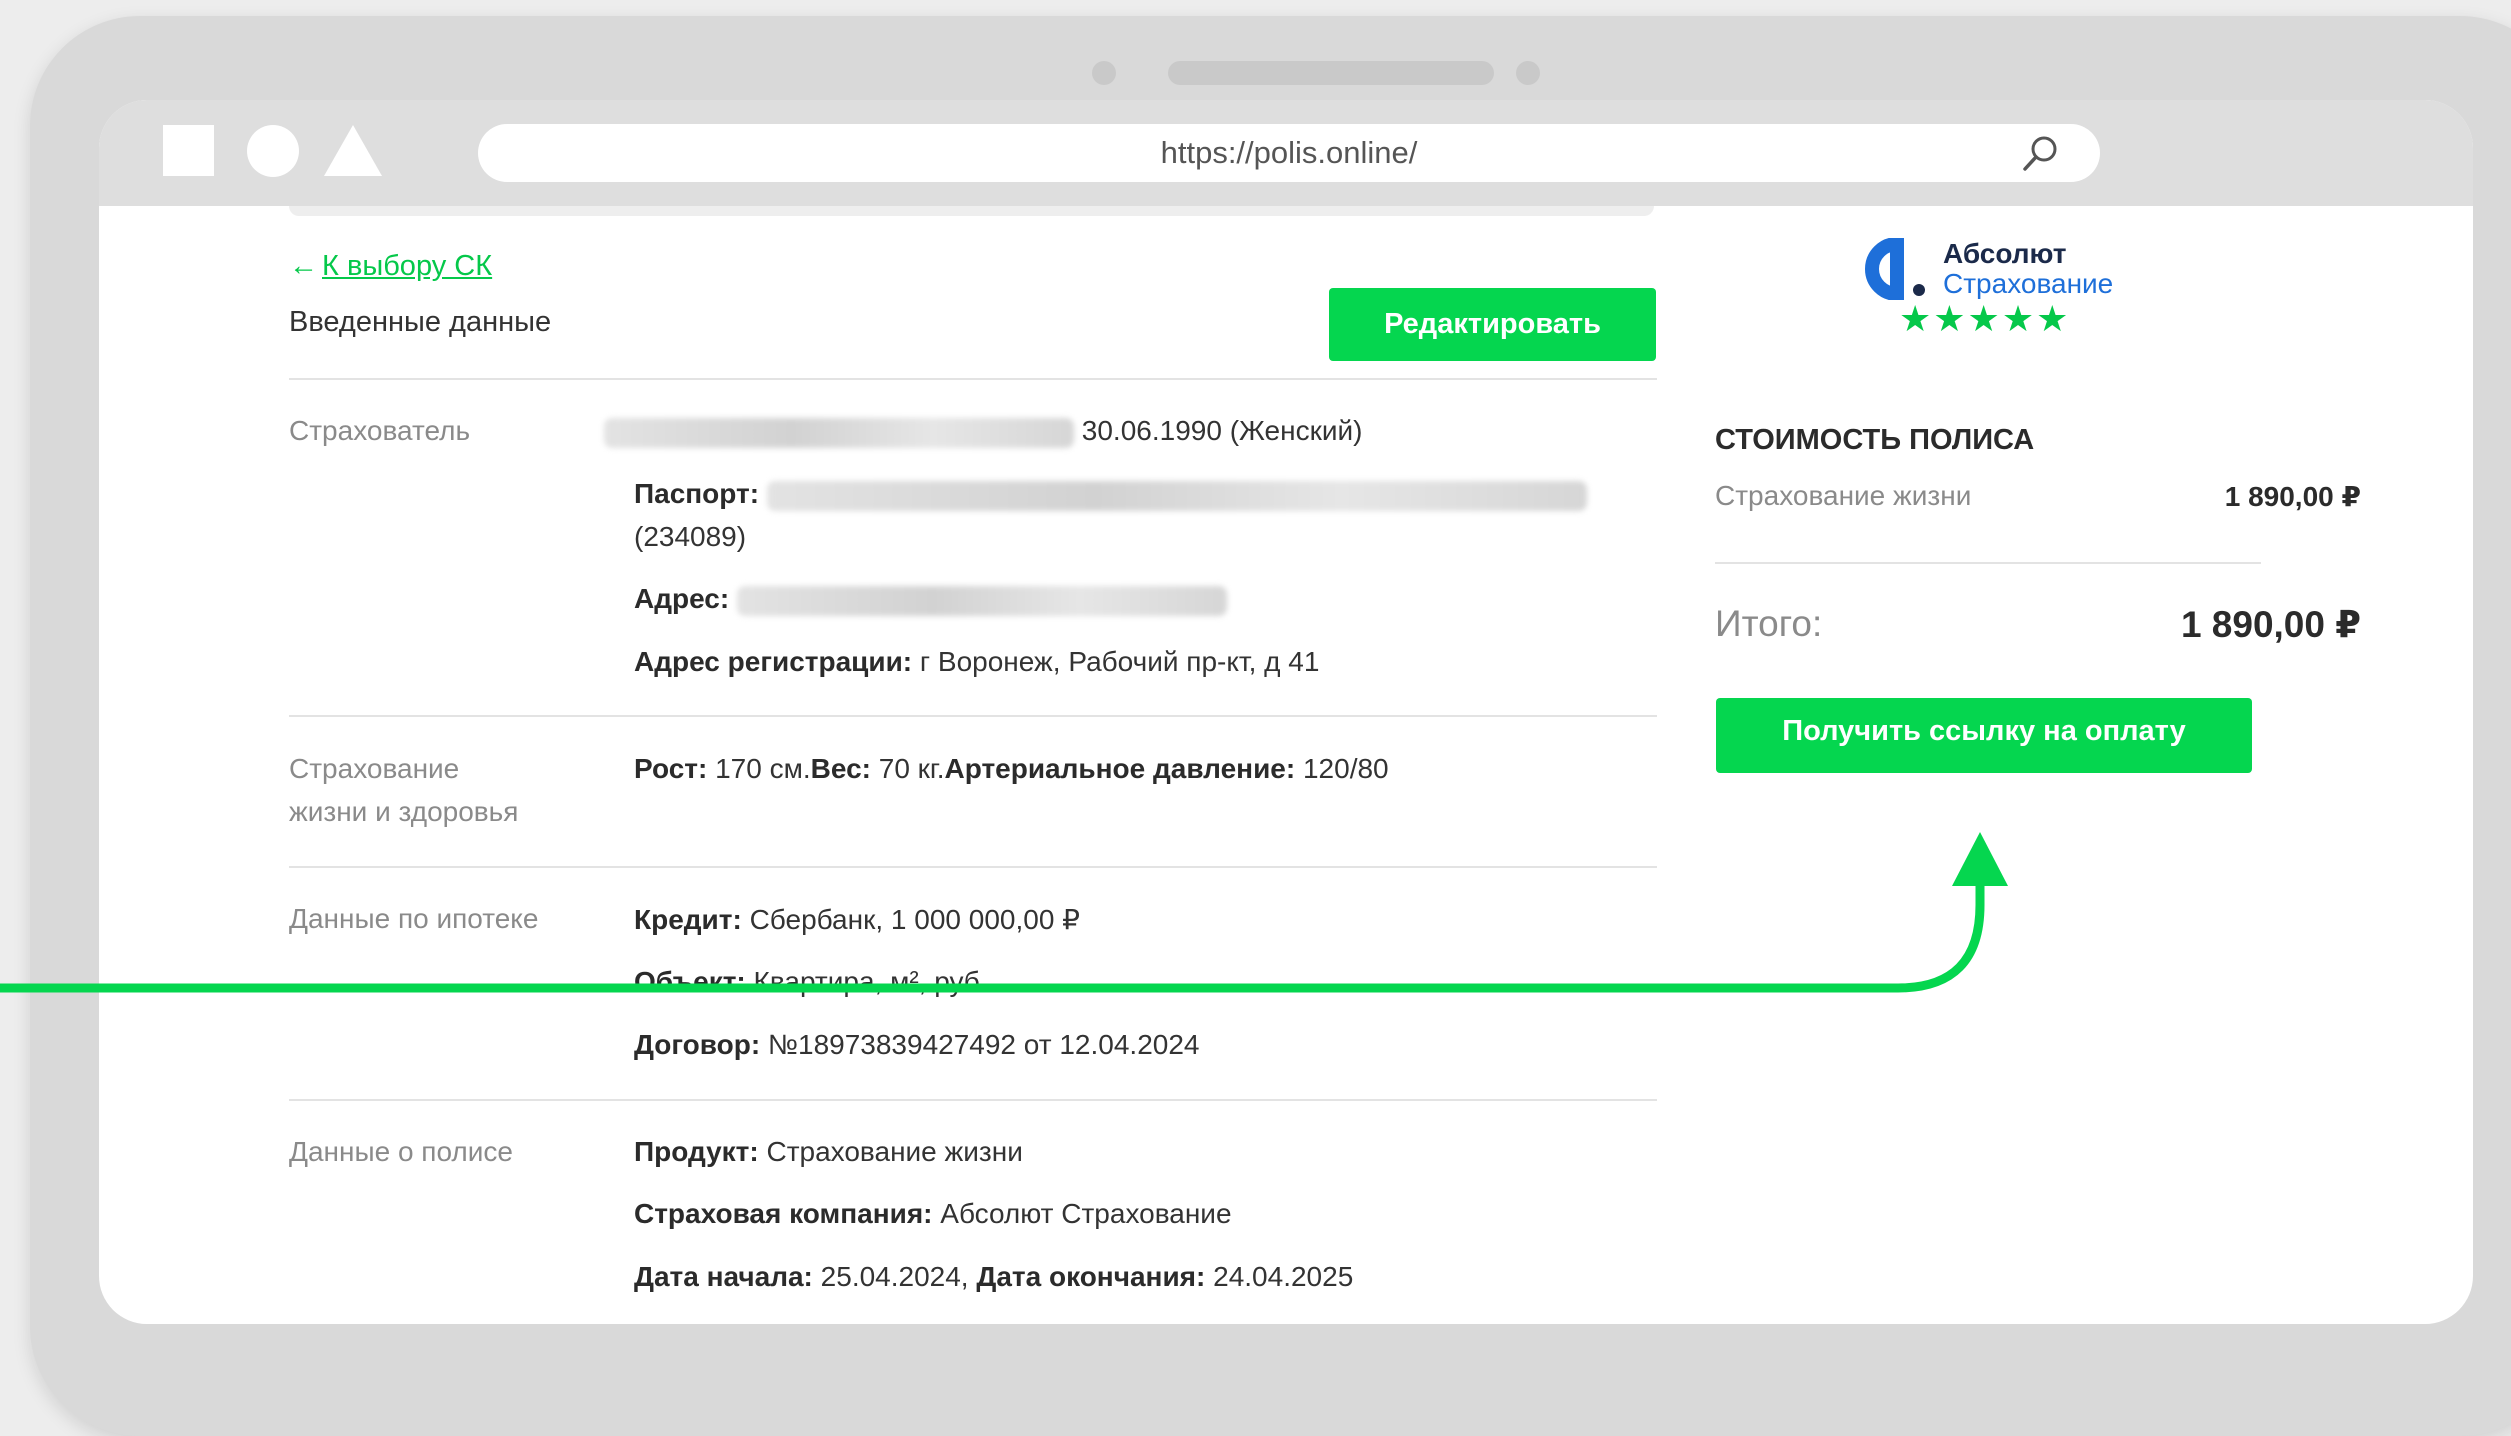 Image resolution: width=2511 pixels, height=1436 pixels. I want to click on back-arrow-icon: ←, so click(303, 266).